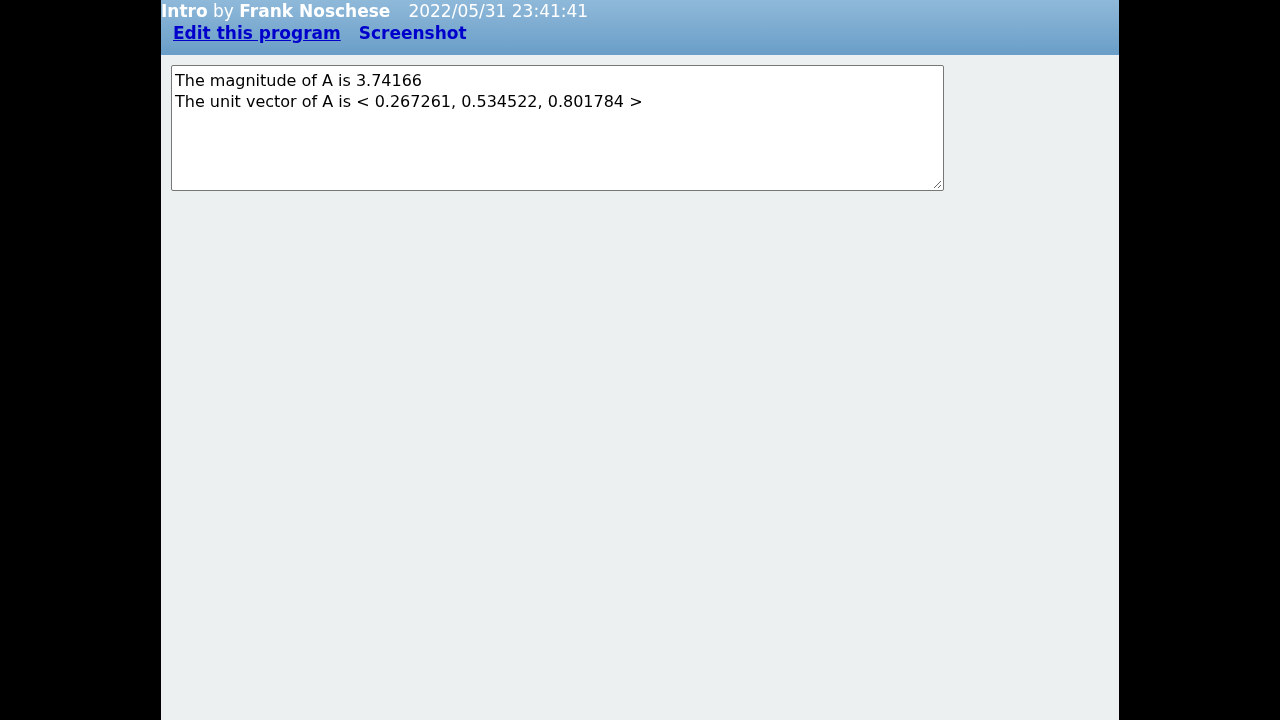 The width and height of the screenshot is (1280, 720). I want to click on edit-program-link: Edit this program, so click(257, 33).